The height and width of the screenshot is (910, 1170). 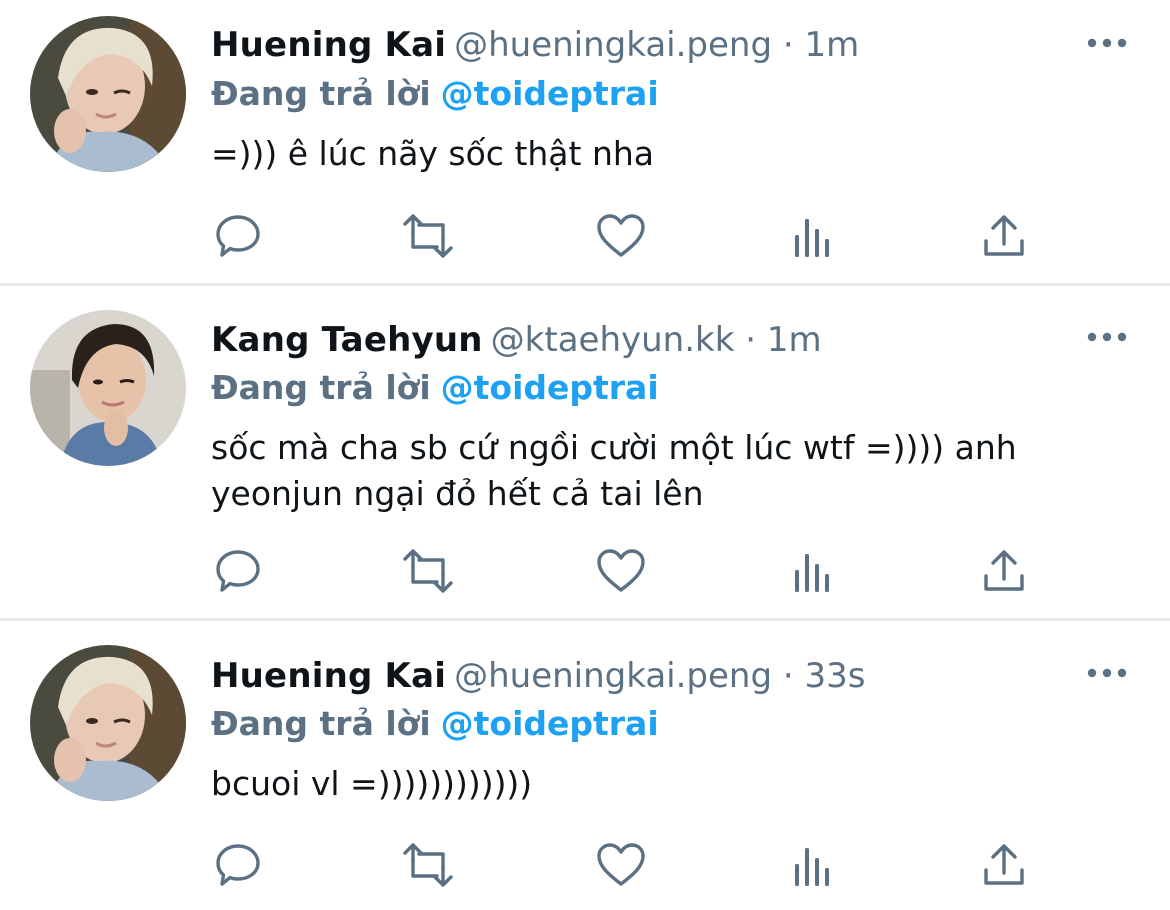 I want to click on tweet-text: bcuoi vl =)))))))))))), so click(x=372, y=783).